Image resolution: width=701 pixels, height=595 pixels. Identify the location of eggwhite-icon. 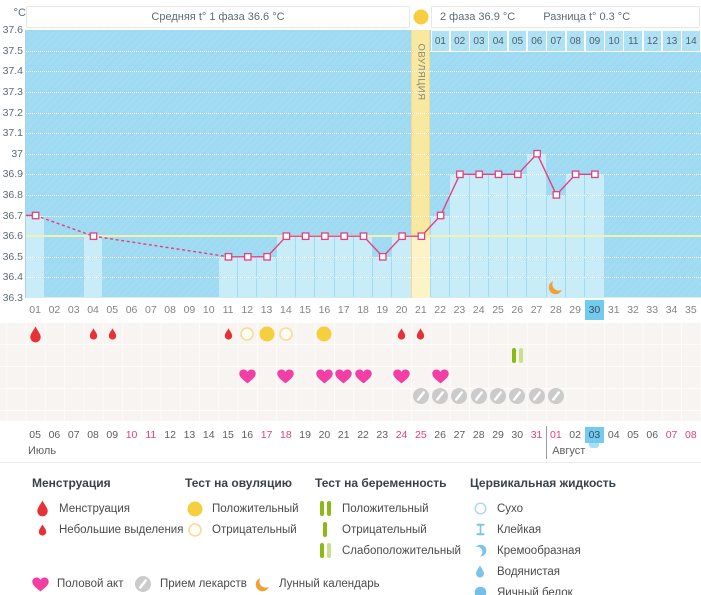
(480, 590).